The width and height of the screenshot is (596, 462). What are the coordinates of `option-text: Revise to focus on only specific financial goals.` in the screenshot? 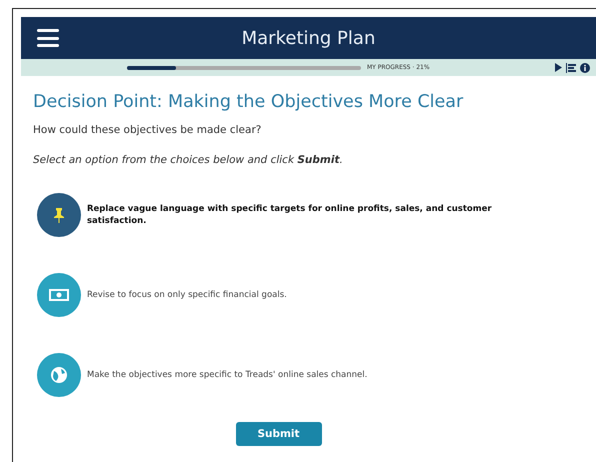 It's located at (187, 295).